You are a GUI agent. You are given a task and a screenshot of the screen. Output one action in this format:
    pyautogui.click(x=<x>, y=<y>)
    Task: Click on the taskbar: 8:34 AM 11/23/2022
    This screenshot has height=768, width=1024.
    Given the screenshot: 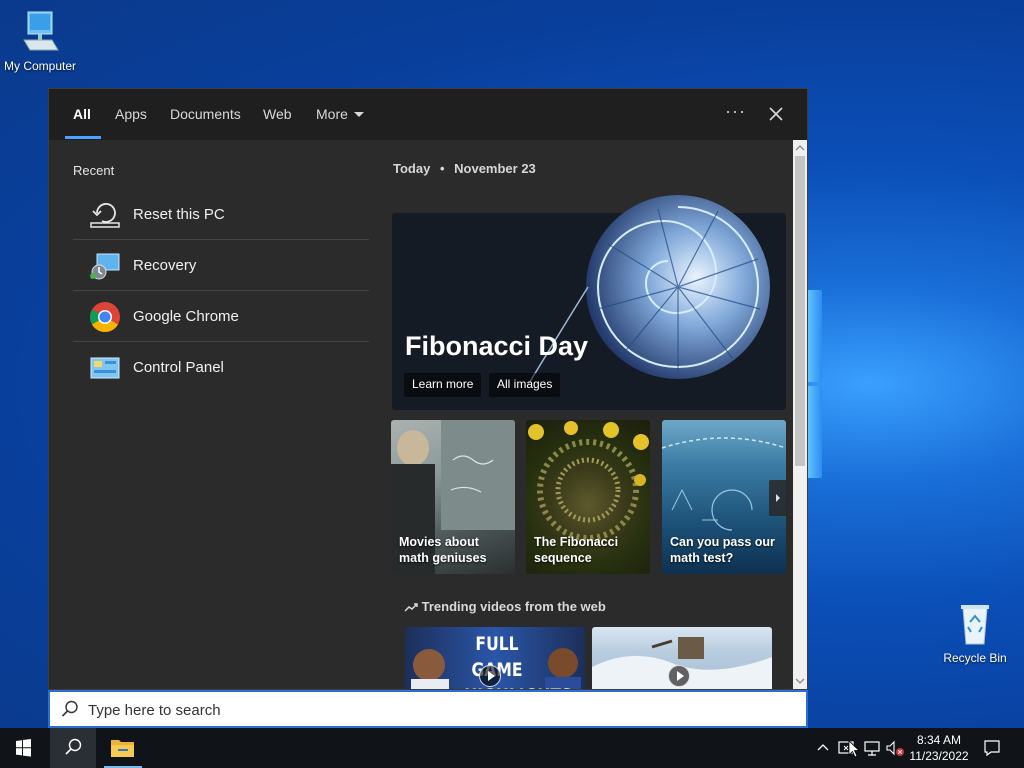 What is the action you would take?
    pyautogui.click(x=512, y=748)
    